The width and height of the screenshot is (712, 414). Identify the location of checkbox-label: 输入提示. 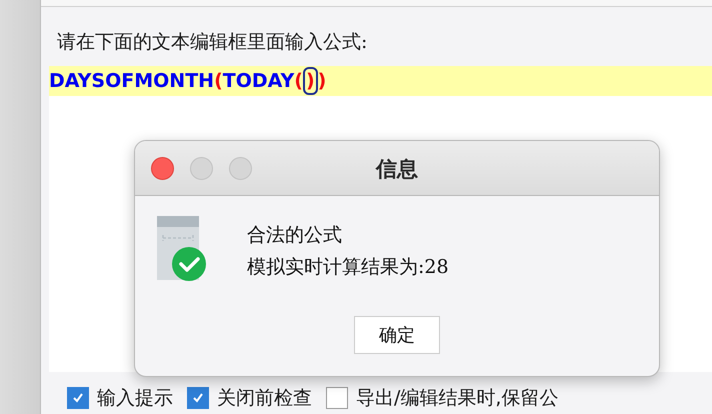
(135, 398).